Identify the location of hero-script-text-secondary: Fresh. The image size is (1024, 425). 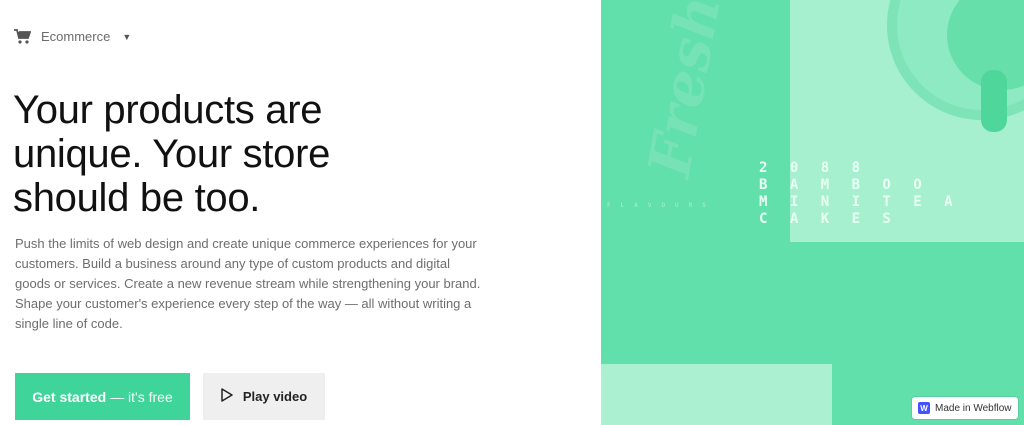
(684, 91).